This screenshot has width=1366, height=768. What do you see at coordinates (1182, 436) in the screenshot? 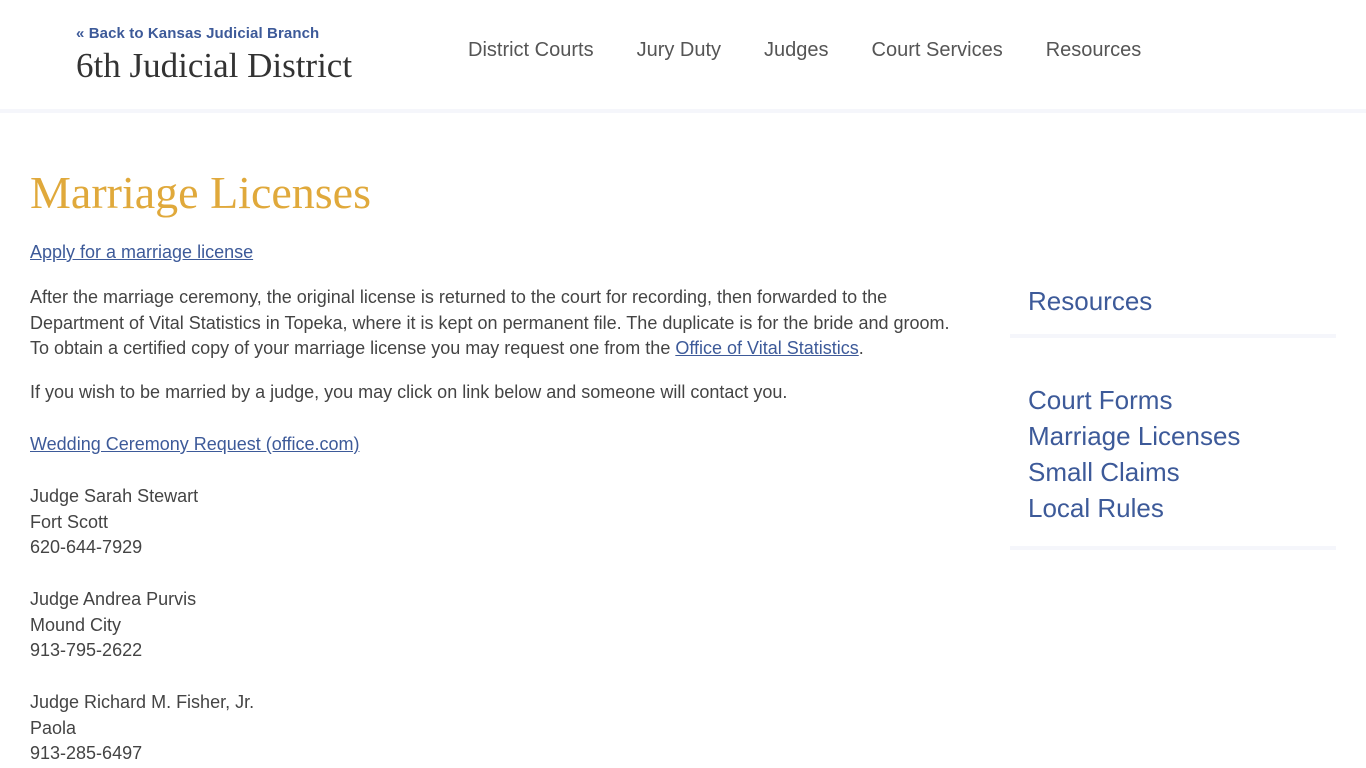
I see `sidebar-link-marriage-licenses: Marriage Licenses` at bounding box center [1182, 436].